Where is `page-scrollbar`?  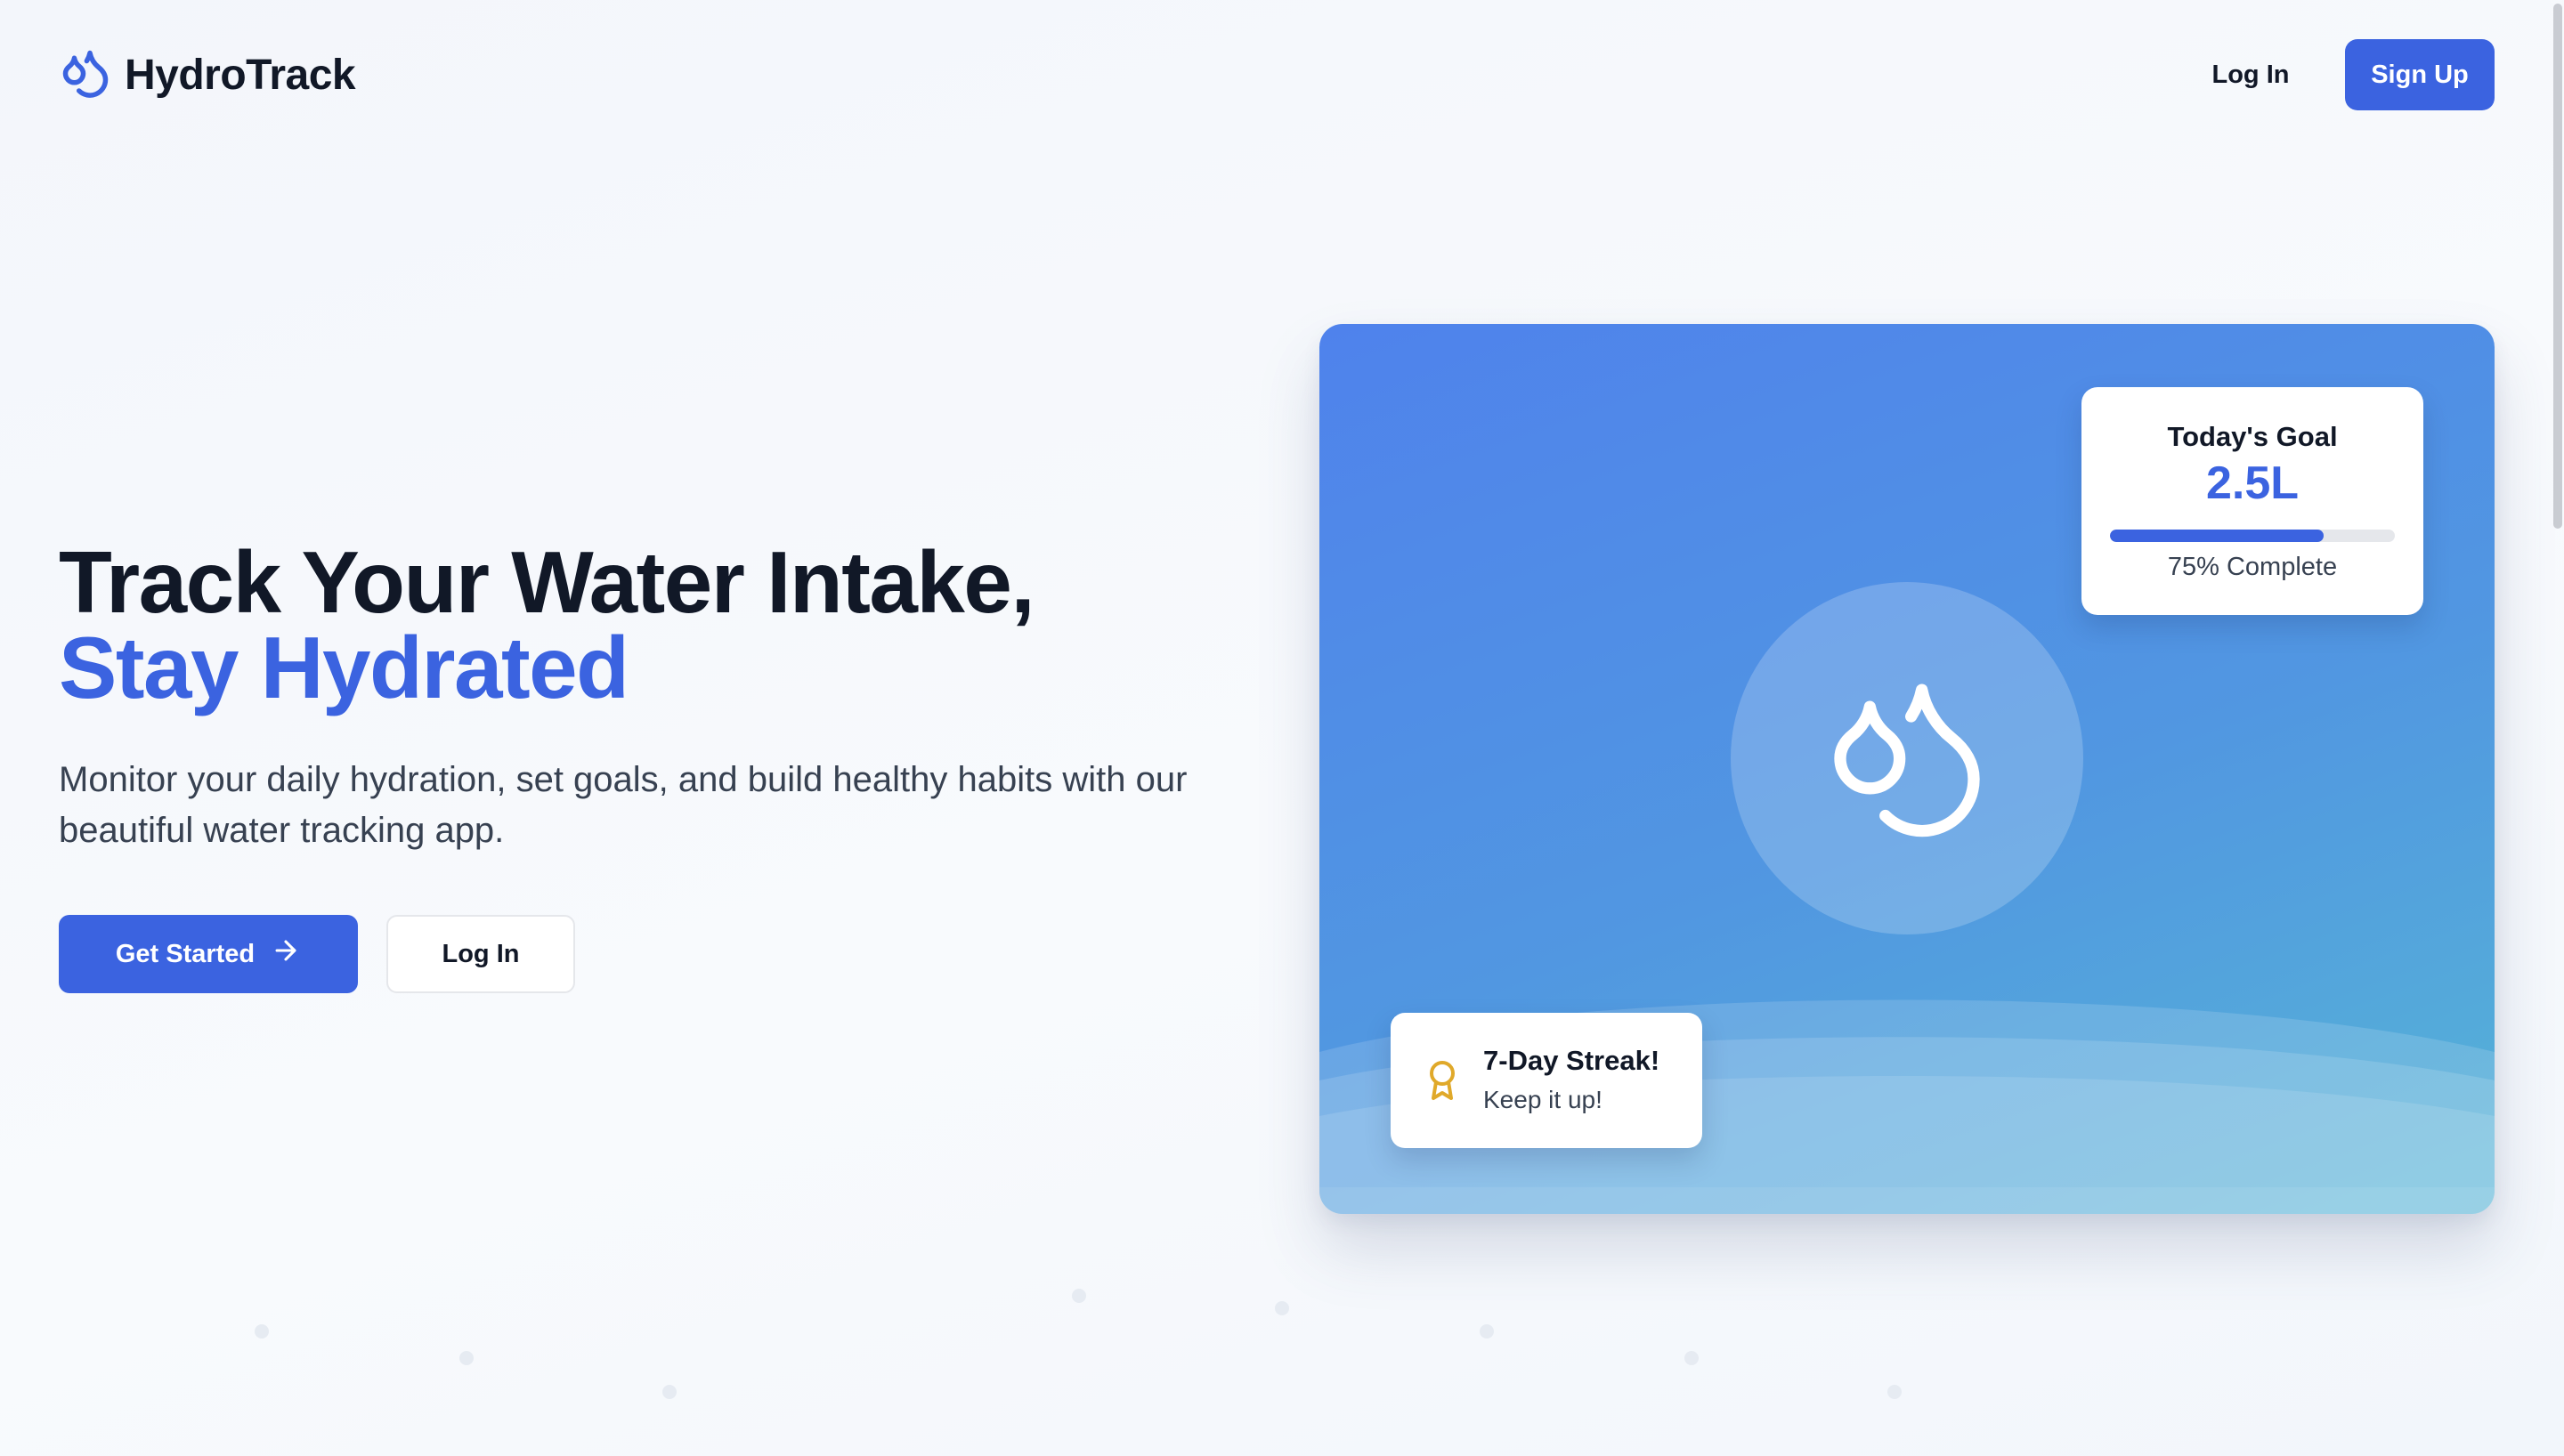 page-scrollbar is located at coordinates (2558, 728).